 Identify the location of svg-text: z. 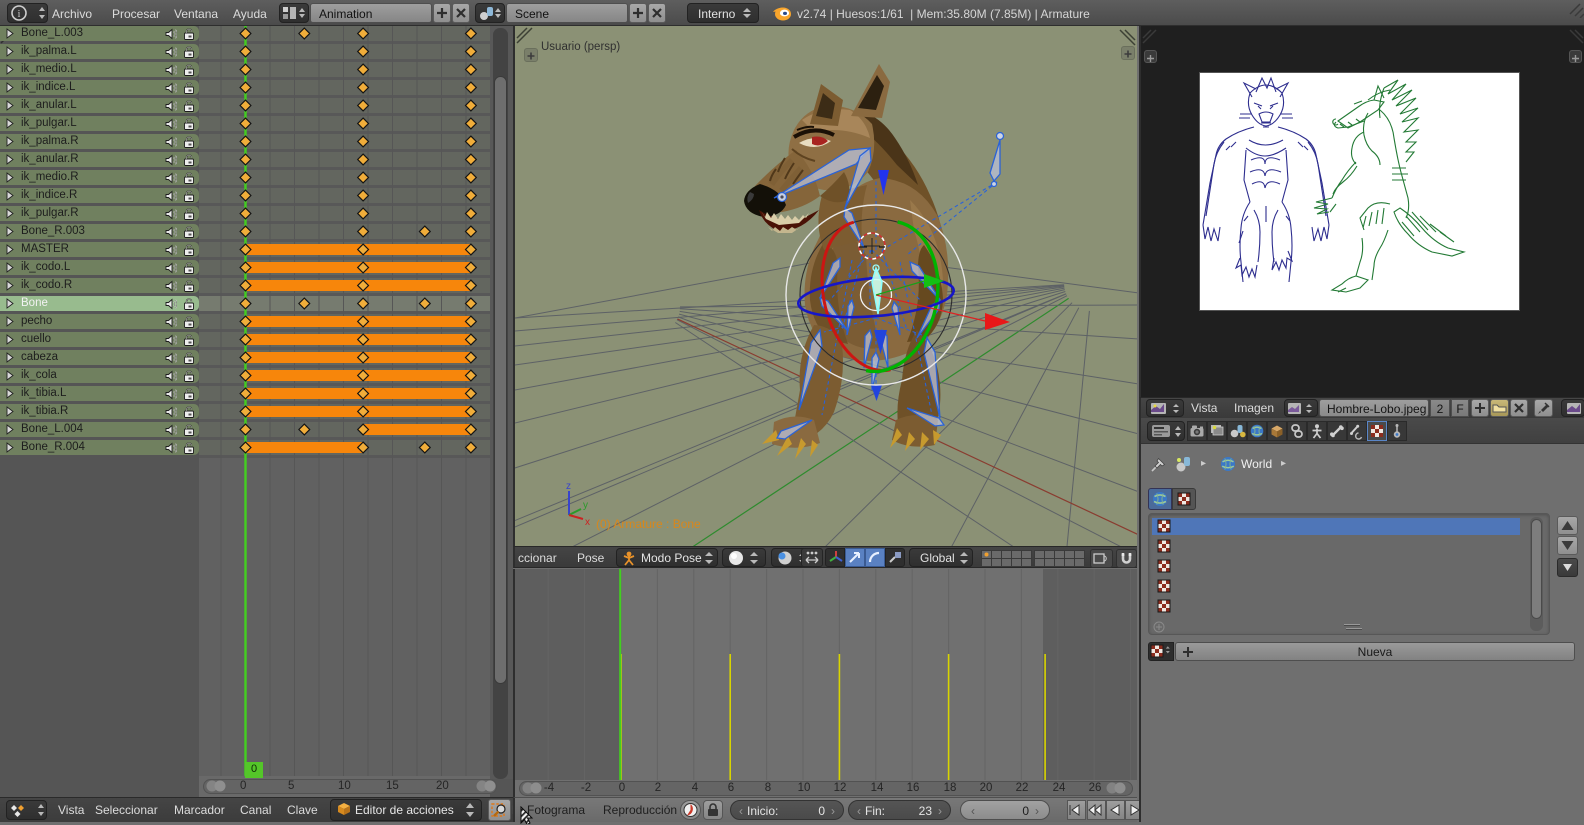
(568, 486).